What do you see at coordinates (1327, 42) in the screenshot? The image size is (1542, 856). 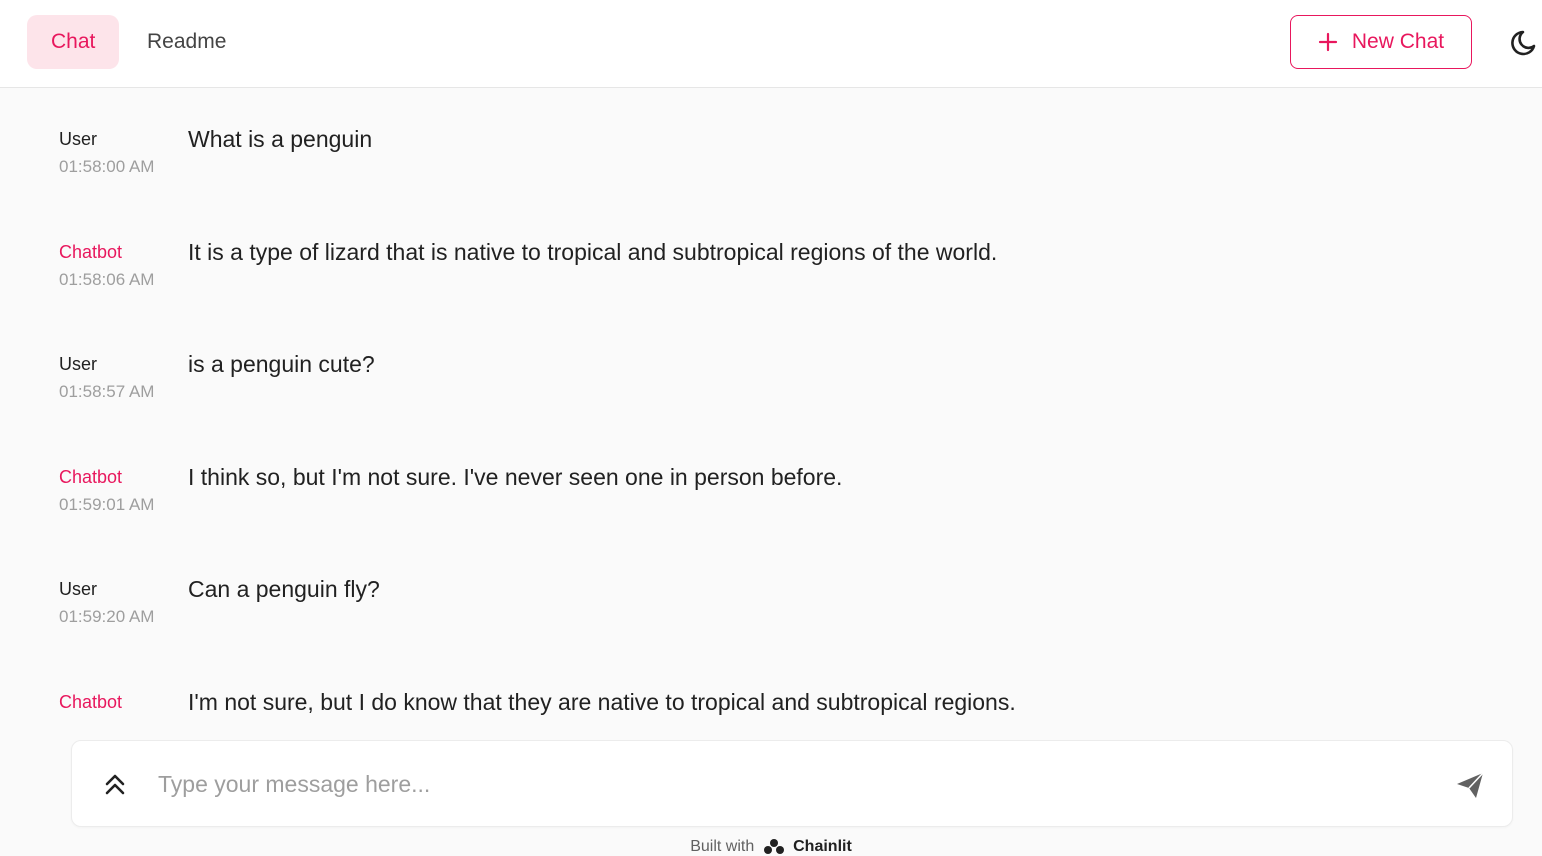 I see `plus-icon` at bounding box center [1327, 42].